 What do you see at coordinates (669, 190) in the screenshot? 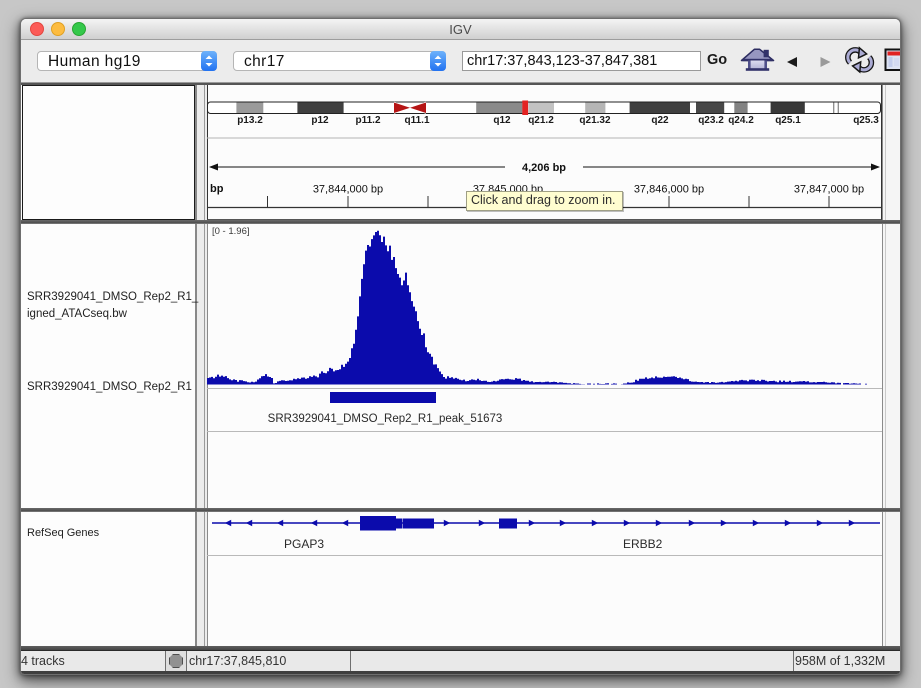
I see `svg-text: 37,846,000 bp` at bounding box center [669, 190].